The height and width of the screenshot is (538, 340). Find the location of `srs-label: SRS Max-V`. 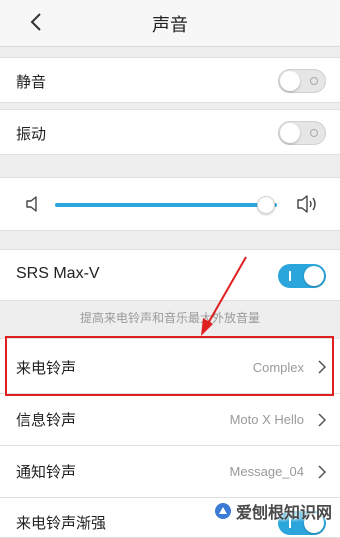

srs-label: SRS Max-V is located at coordinates (58, 273).